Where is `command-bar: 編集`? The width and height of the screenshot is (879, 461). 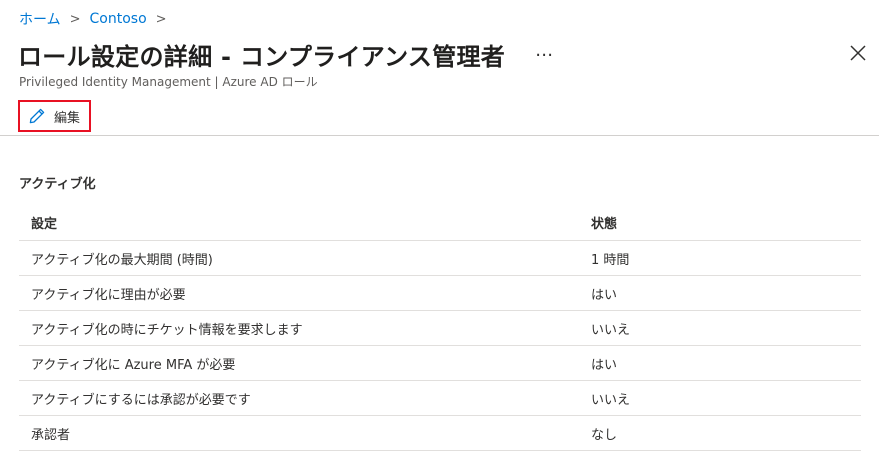 command-bar: 編集 is located at coordinates (55, 116).